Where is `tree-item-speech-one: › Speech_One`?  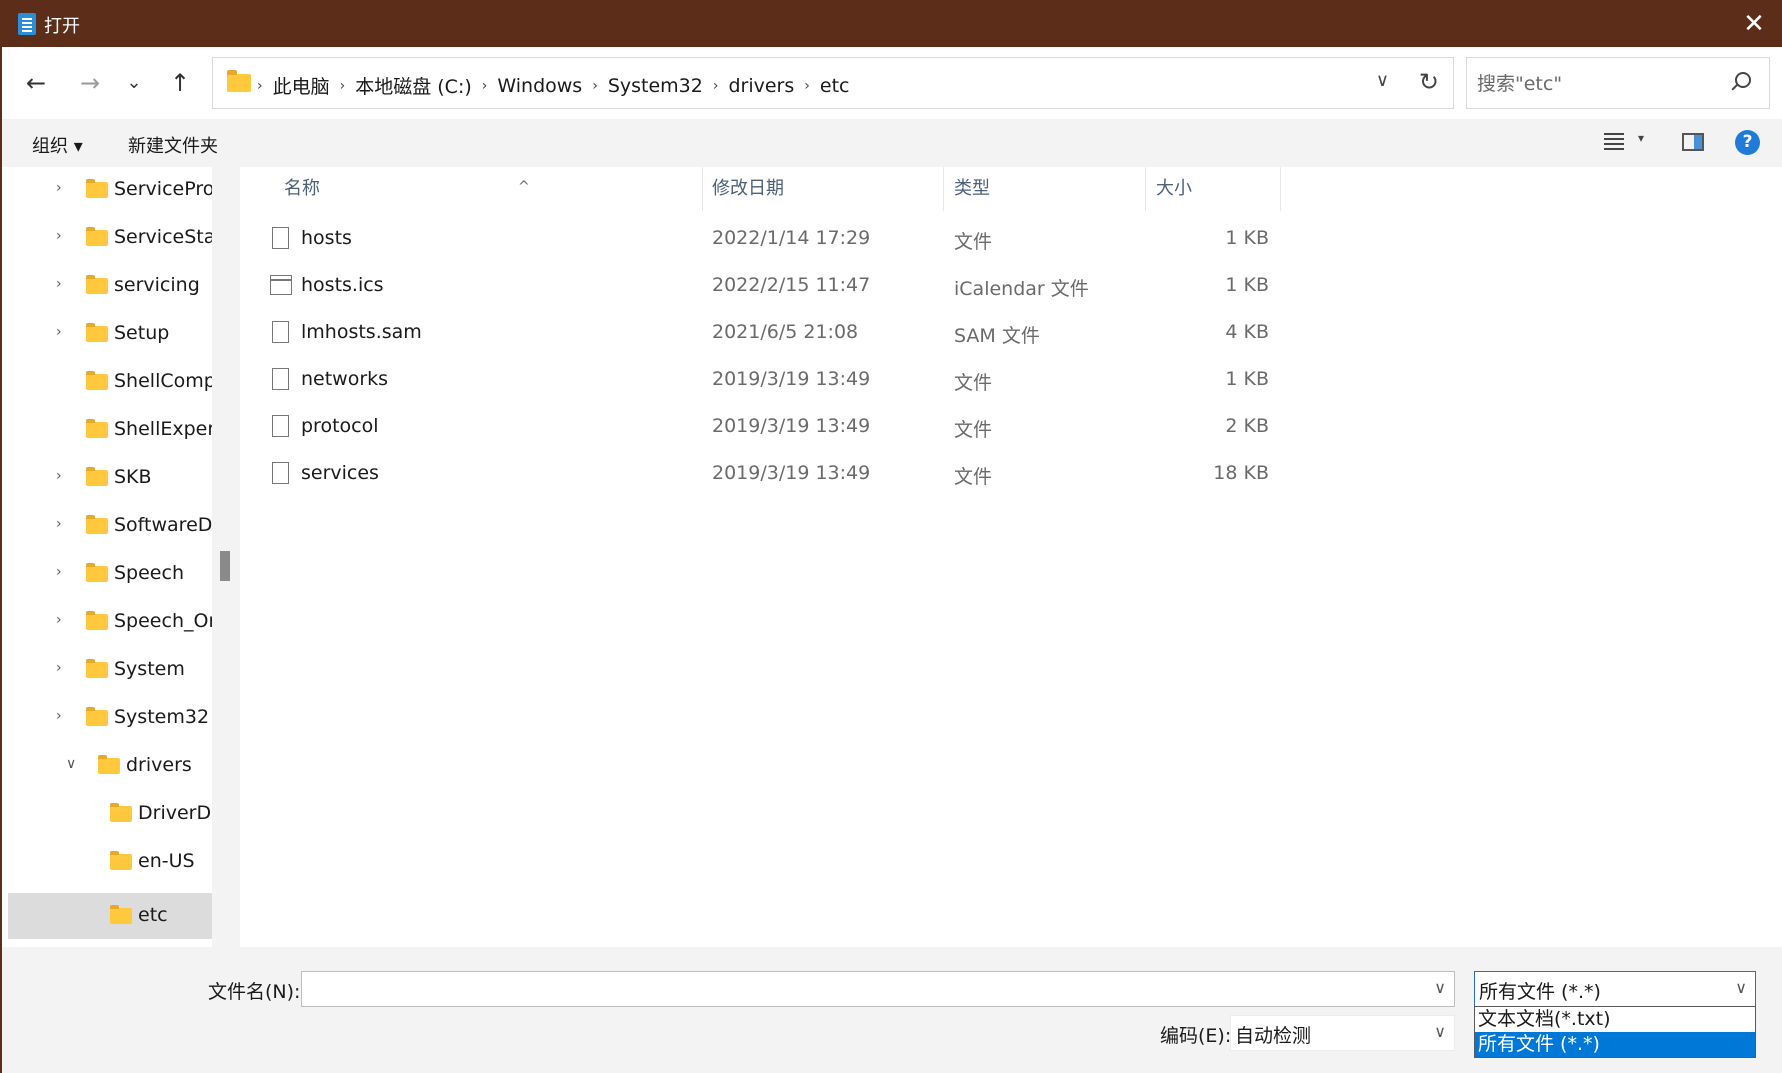 tree-item-speech-one: › Speech_One is located at coordinates (107, 622).